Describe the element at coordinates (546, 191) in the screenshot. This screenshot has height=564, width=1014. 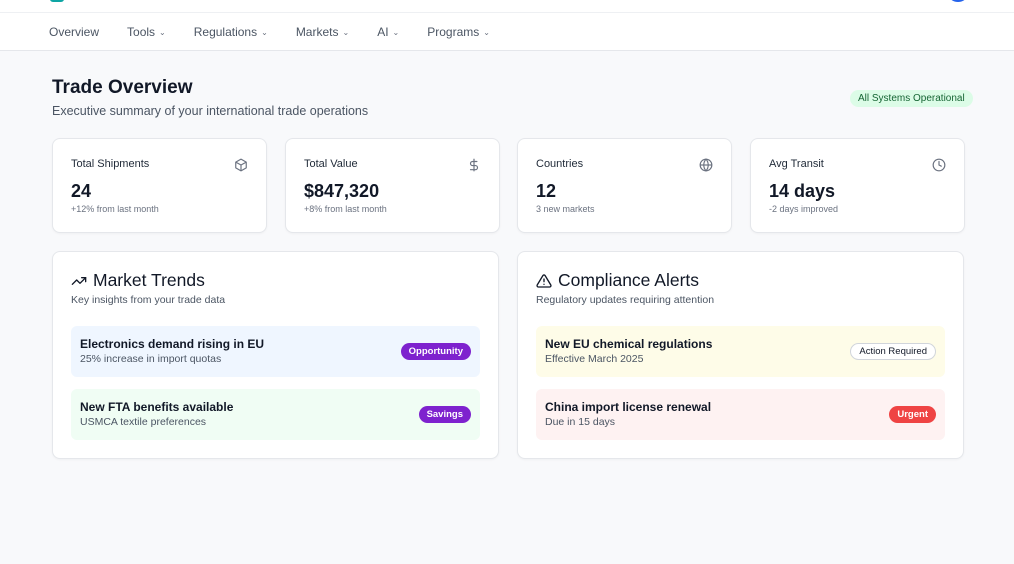
I see `stat-value: 12` at that location.